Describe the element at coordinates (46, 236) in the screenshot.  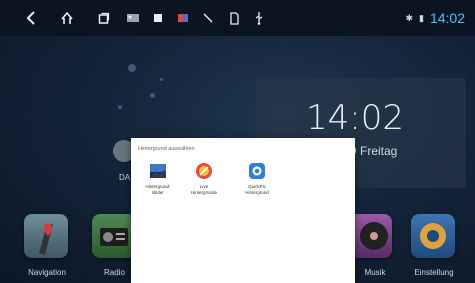
I see `navigation-app-icon` at that location.